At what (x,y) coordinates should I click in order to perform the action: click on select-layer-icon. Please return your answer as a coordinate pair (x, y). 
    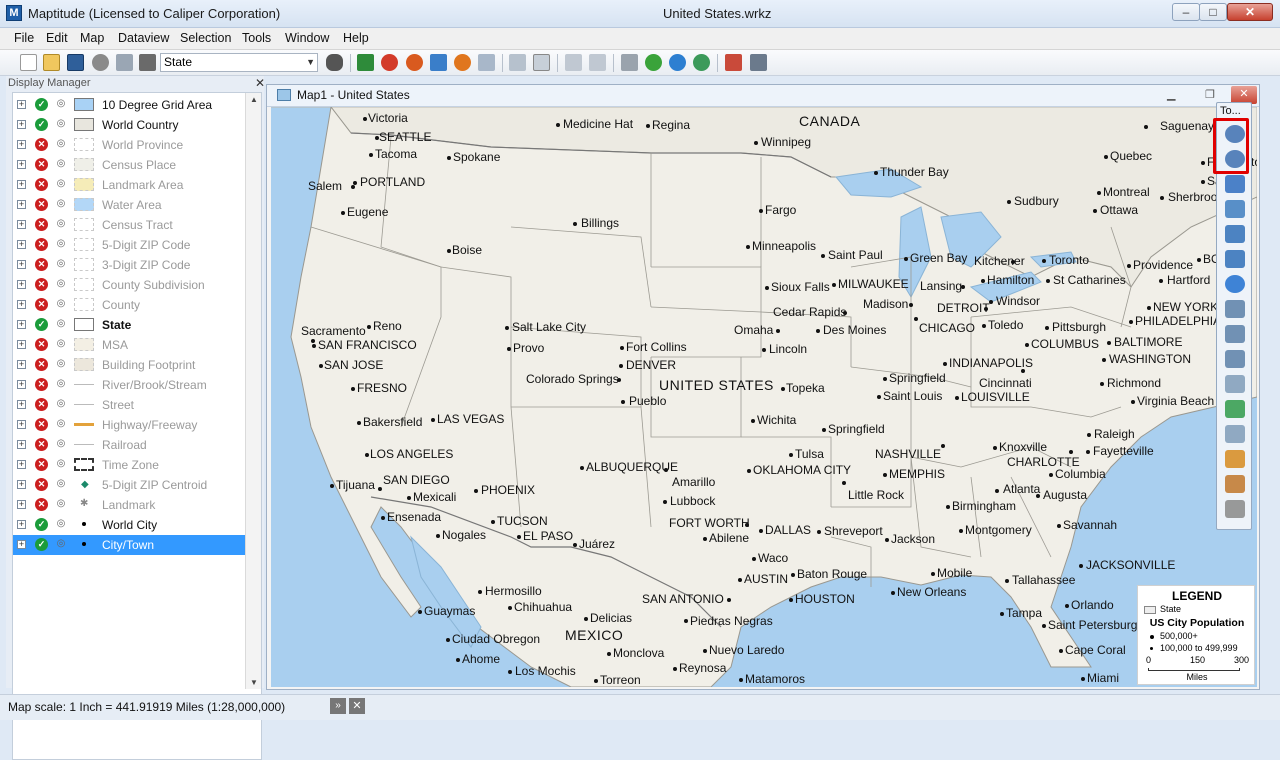
    Looking at the image, I should click on (1235, 309).